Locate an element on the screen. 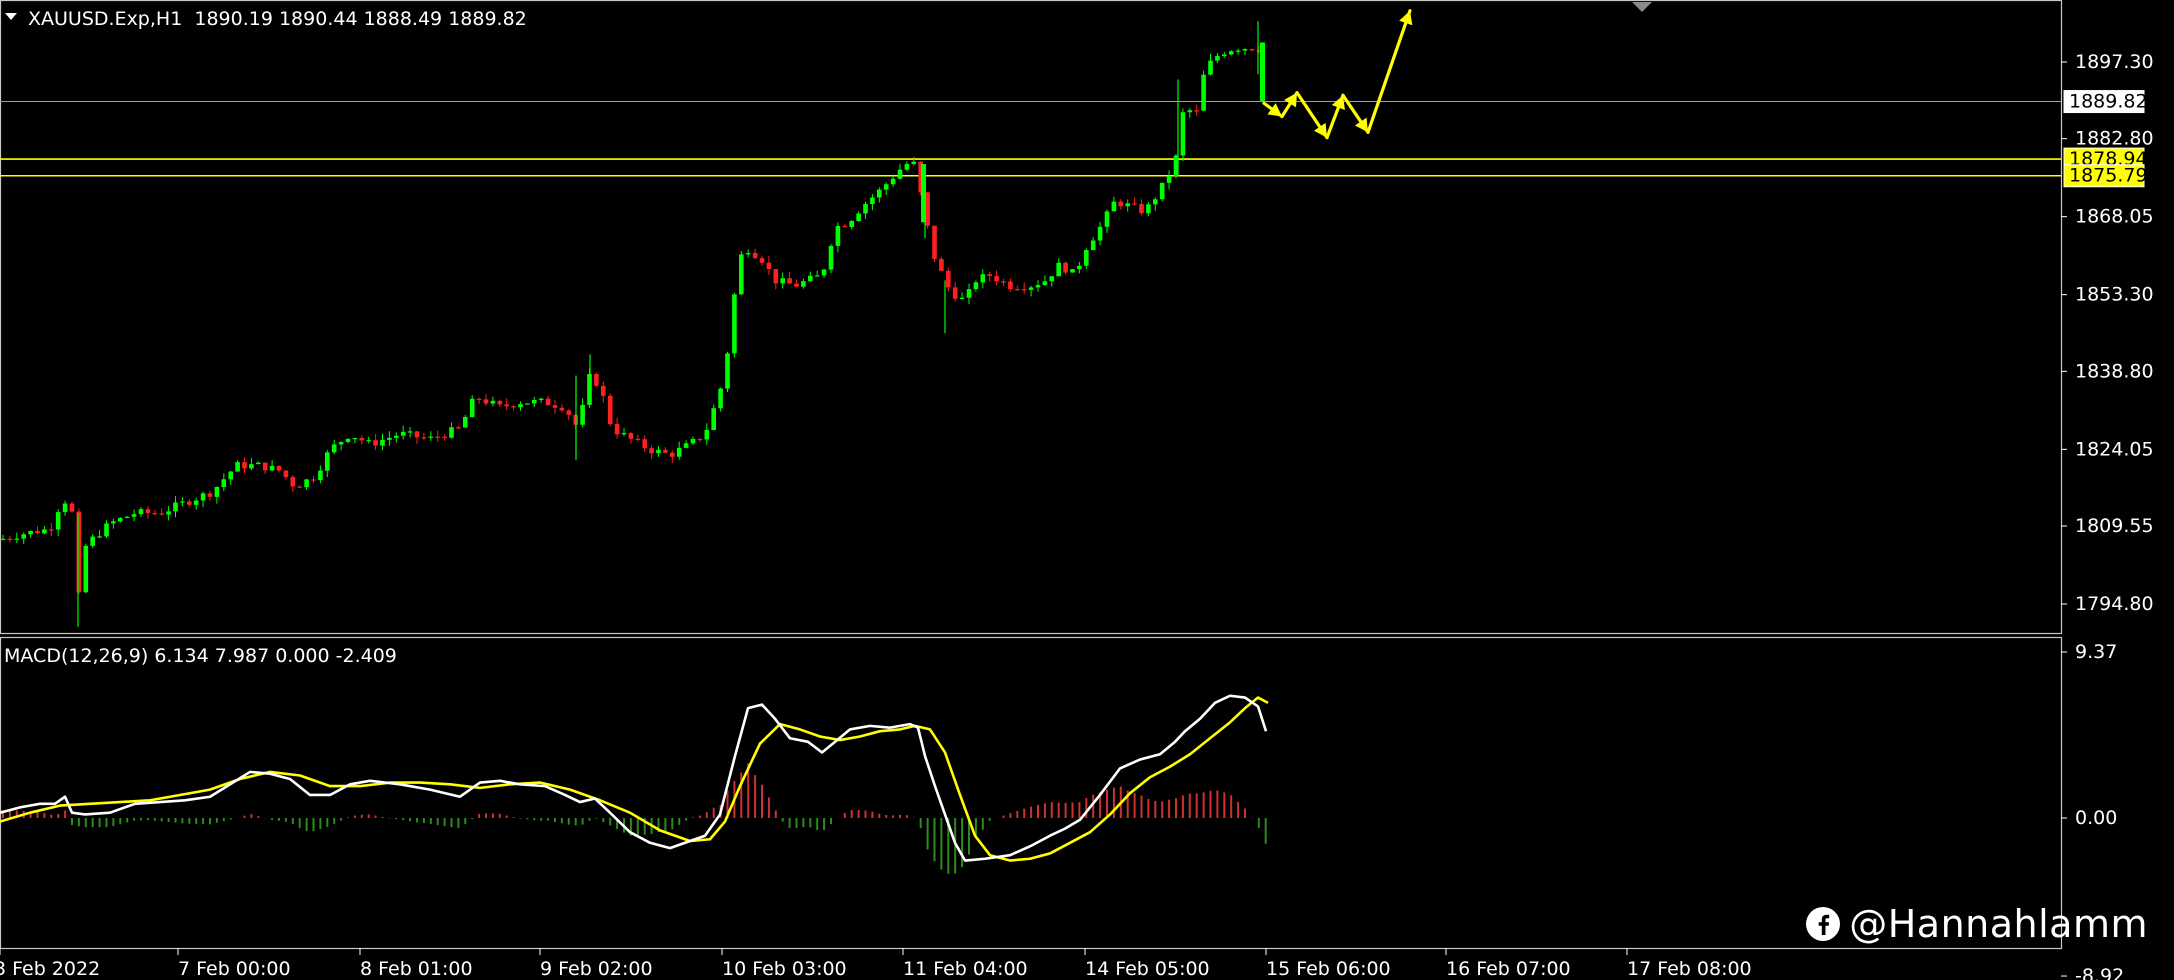 The width and height of the screenshot is (2174, 980). time-axis-label: 9 Feb 02:00 is located at coordinates (596, 969).